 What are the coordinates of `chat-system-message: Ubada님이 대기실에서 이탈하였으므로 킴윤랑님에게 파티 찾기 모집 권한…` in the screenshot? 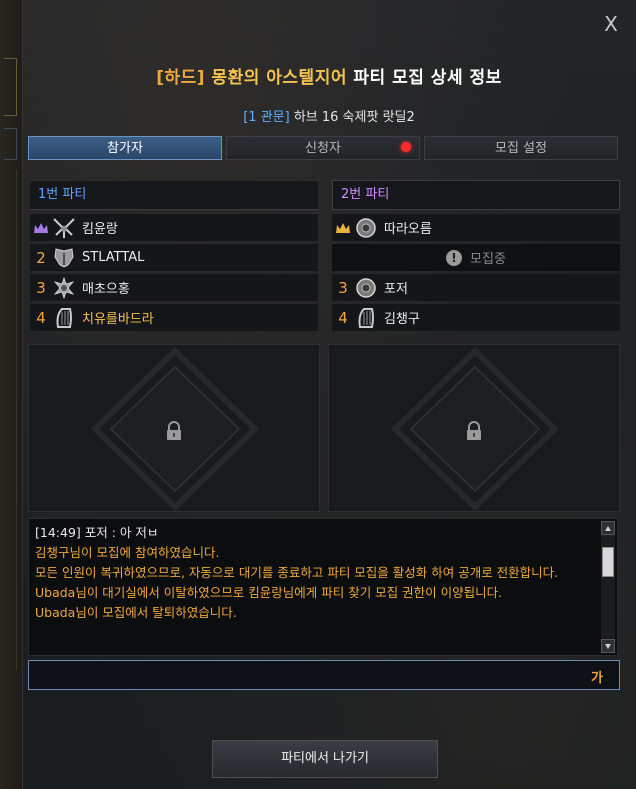 It's located at (269, 592).